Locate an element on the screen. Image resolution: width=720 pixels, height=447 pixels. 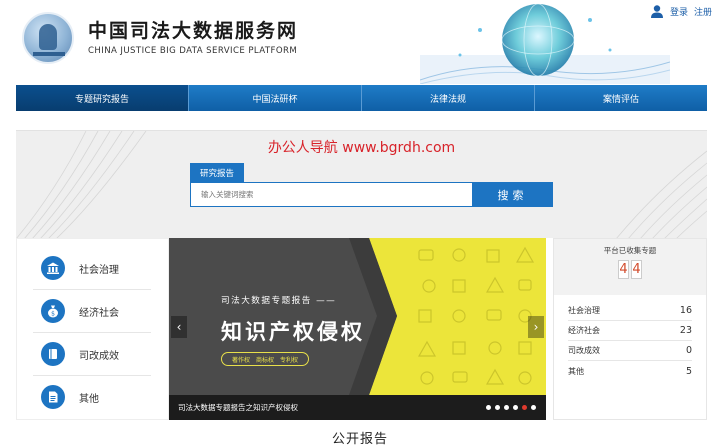
site-subtitle: CHINA JUSTICE BIG DATA SERVICE PLATFORM is located at coordinates (193, 51).